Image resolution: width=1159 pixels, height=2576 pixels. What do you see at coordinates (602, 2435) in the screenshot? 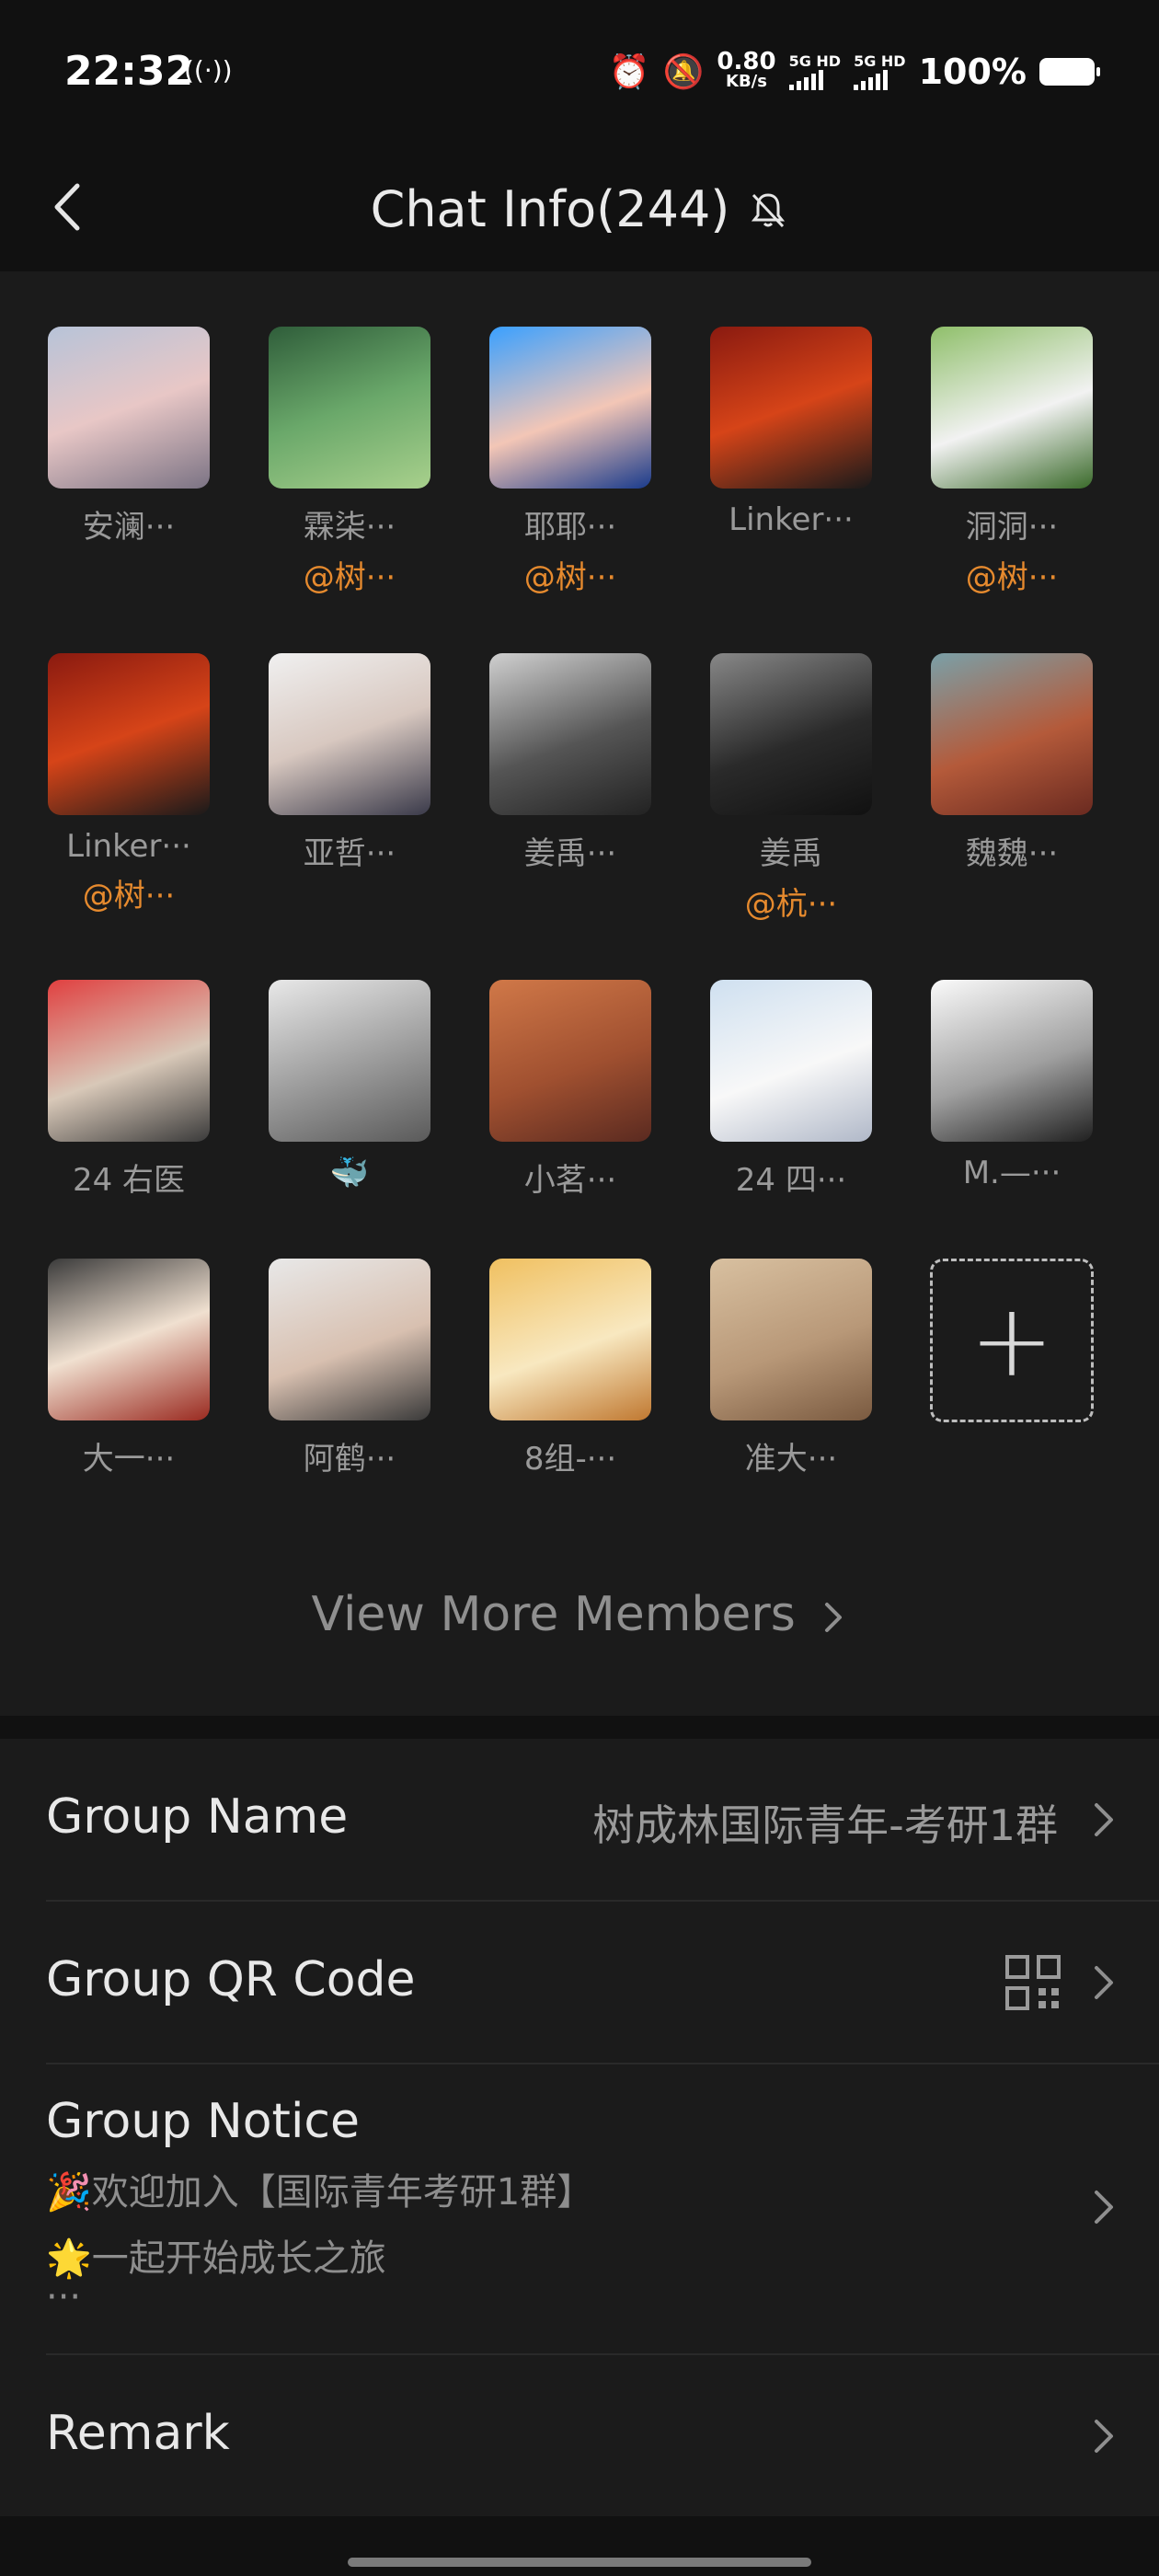
I see `remark-row: Remark` at bounding box center [602, 2435].